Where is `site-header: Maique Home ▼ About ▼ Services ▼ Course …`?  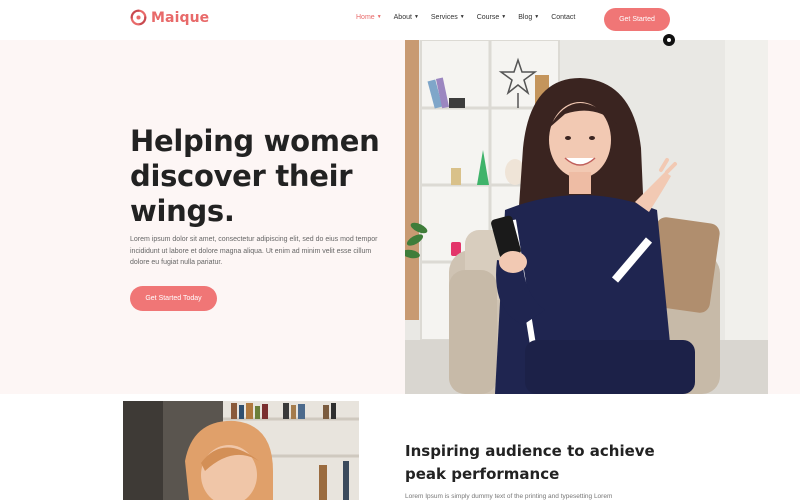
site-header: Maique Home ▼ About ▼ Services ▼ Course … is located at coordinates (400, 20).